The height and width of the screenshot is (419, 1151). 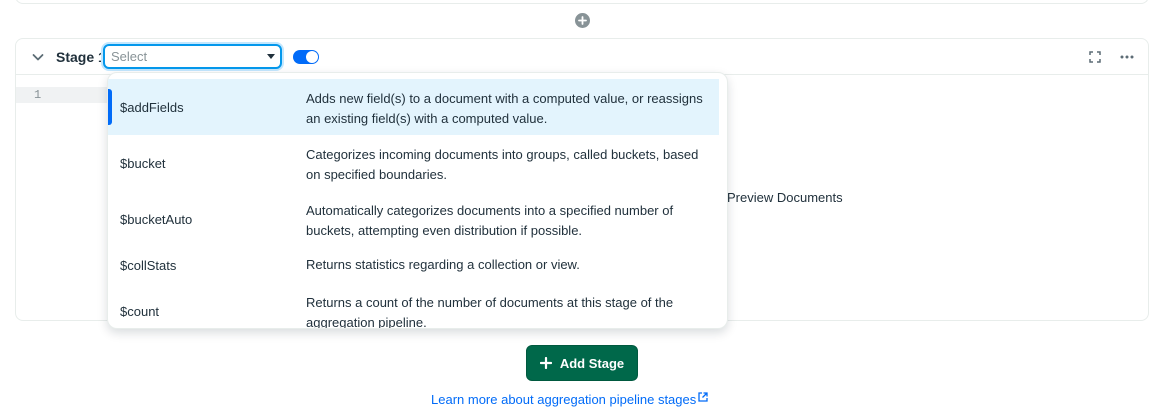 I want to click on add-stage-between-button, so click(x=582, y=20).